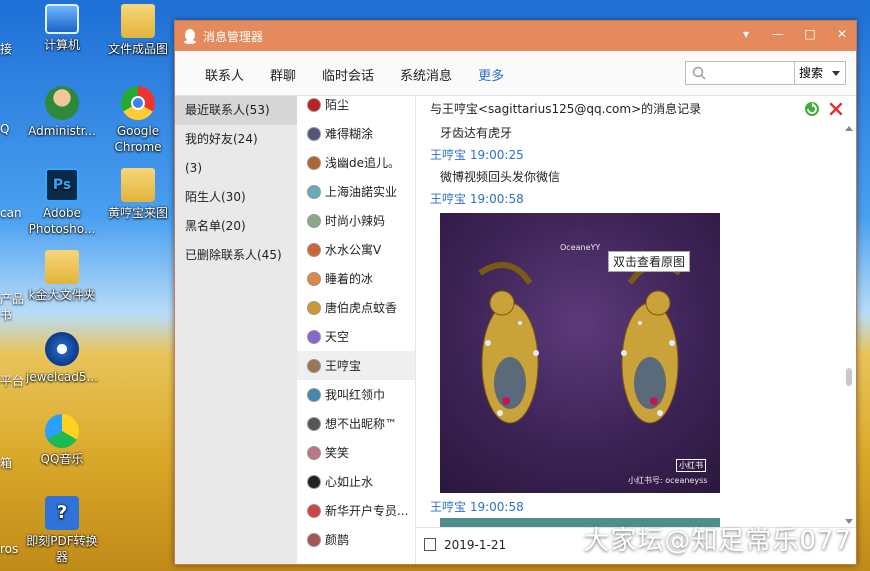  I want to click on search-icon, so click(699, 73).